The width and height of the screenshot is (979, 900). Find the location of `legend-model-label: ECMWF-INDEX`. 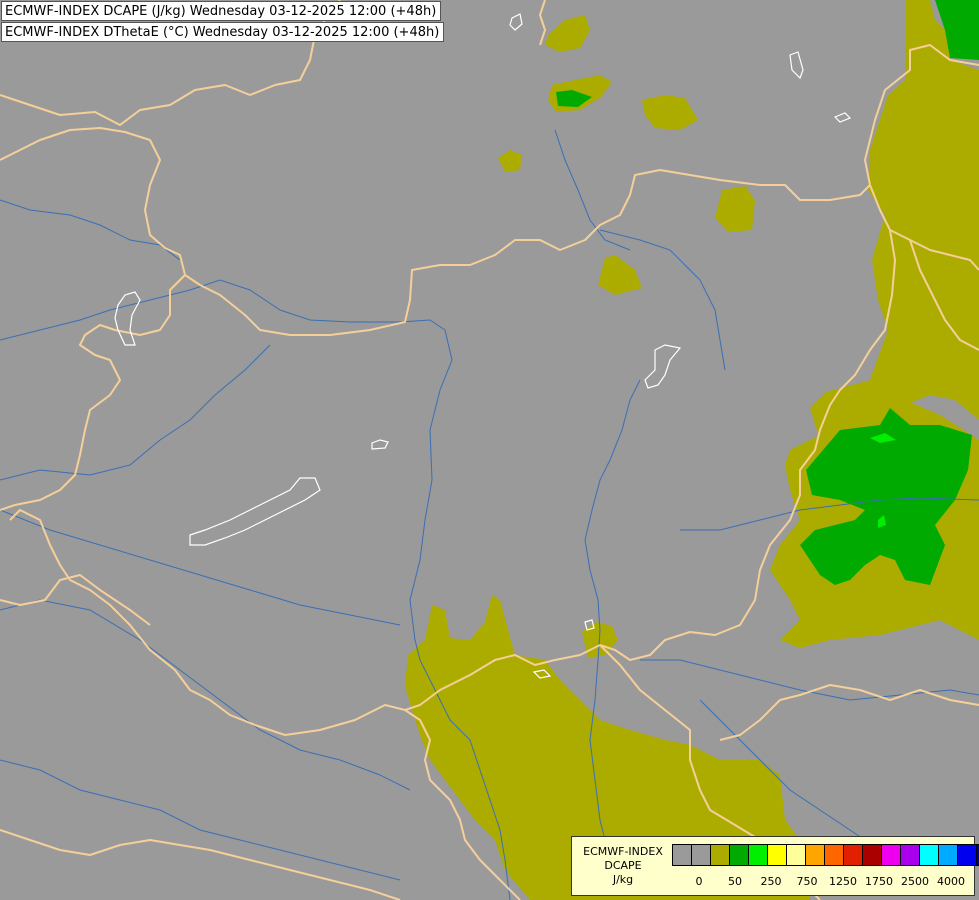

legend-model-label: ECMWF-INDEX is located at coordinates (623, 851).